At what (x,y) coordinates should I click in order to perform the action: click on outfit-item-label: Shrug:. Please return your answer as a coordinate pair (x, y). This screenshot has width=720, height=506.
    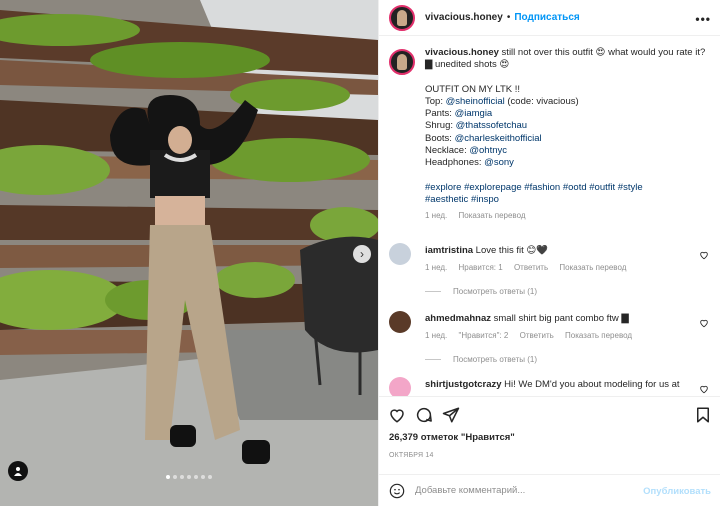
    Looking at the image, I should click on (440, 126).